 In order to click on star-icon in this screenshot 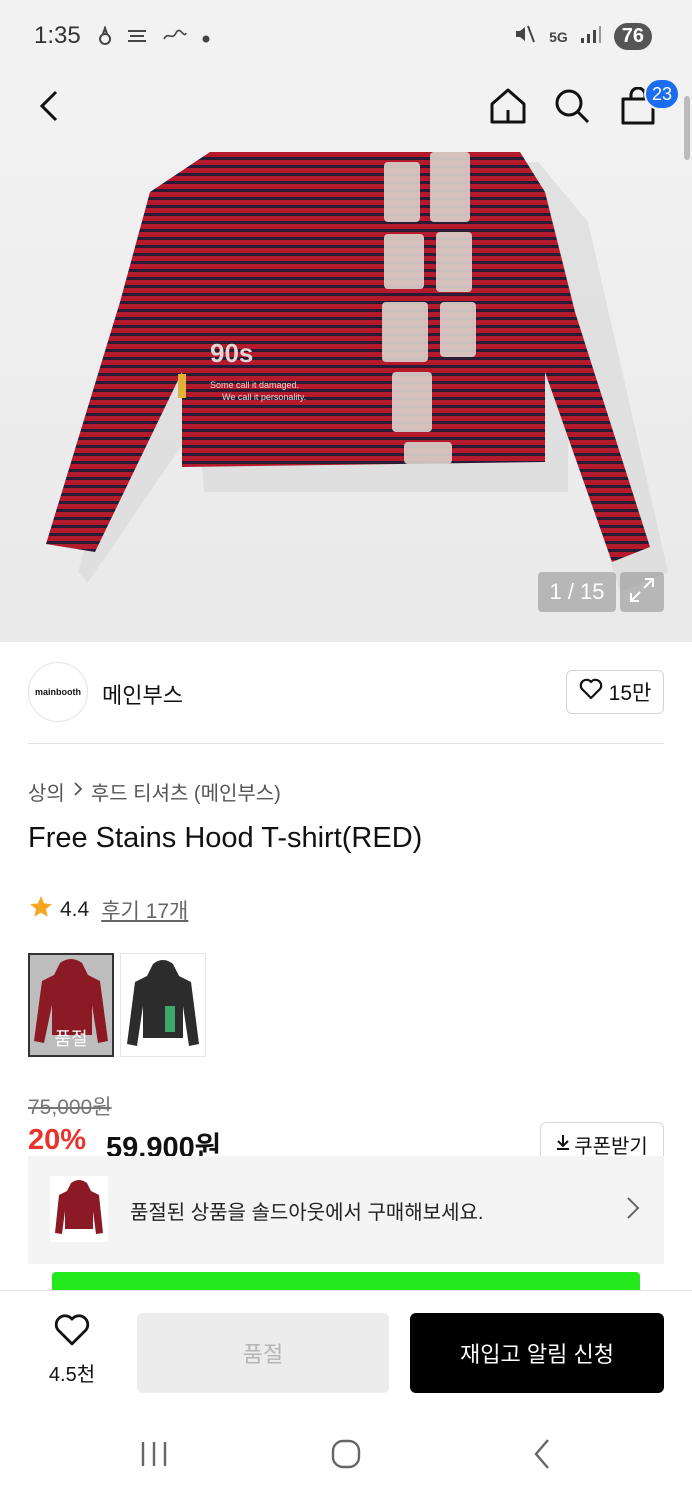, I will do `click(41, 910)`.